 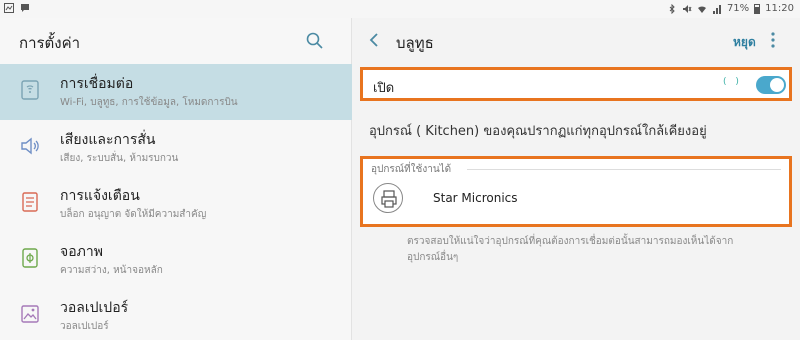 What do you see at coordinates (111, 270) in the screenshot?
I see `sidebar-item-sublabel: ความสว่าง, หน้าจอหลัก` at bounding box center [111, 270].